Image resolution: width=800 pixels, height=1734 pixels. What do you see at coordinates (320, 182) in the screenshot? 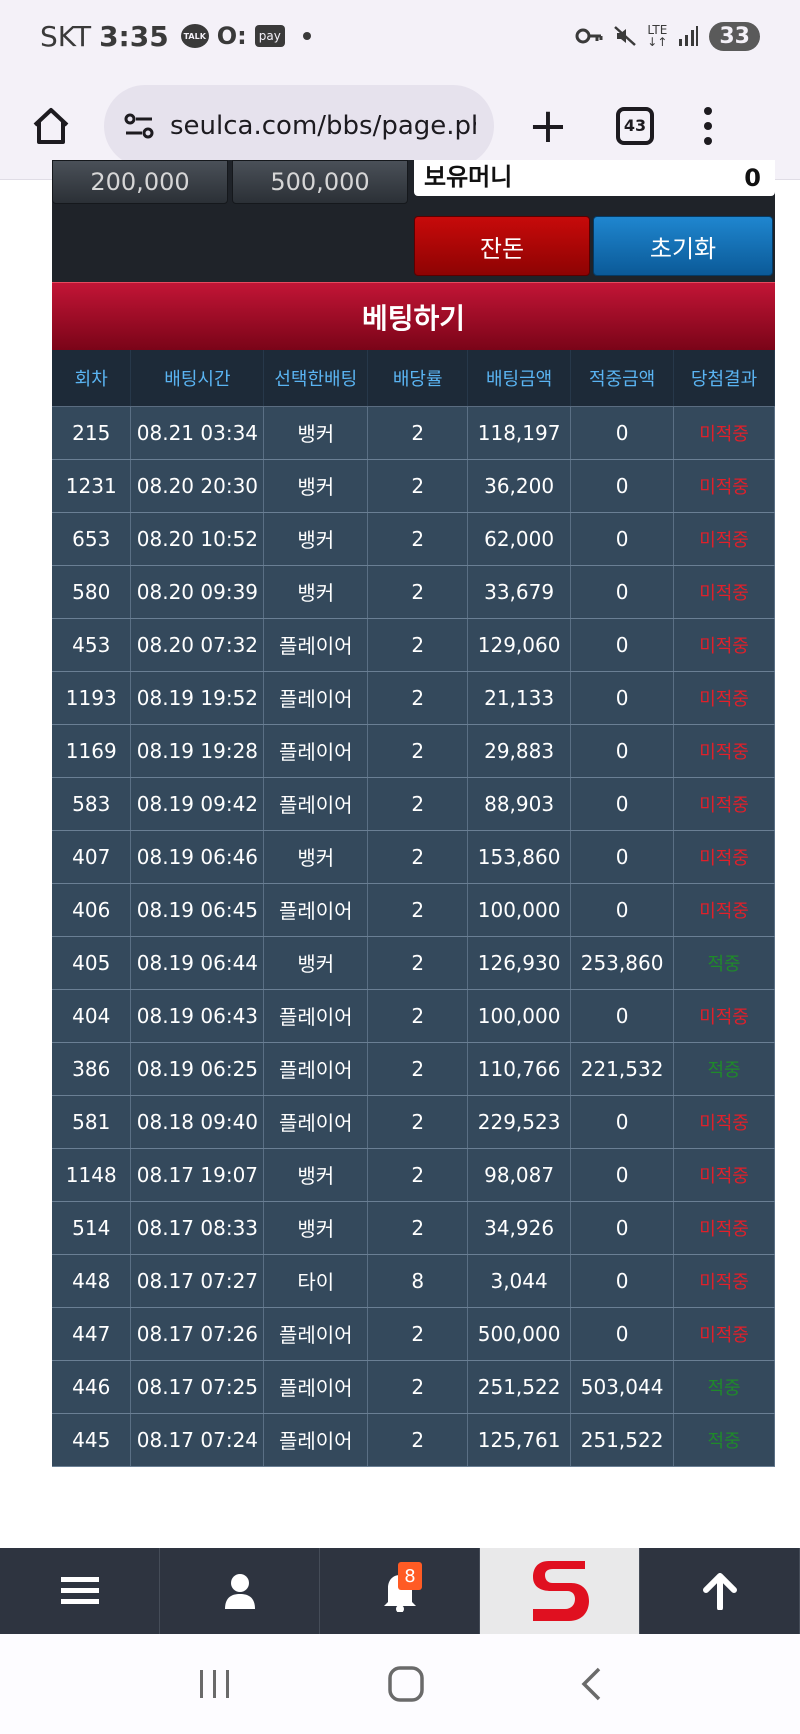
I see `amount-500000-button: 500,000` at bounding box center [320, 182].